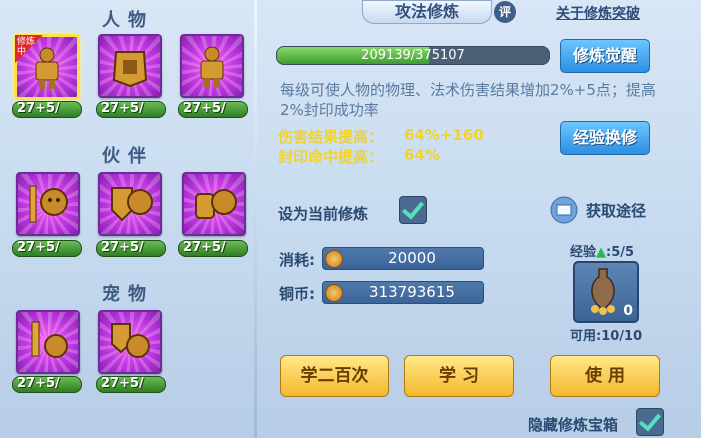 Image resolution: width=701 pixels, height=438 pixels. I want to click on rating-icon: 评, so click(505, 12).